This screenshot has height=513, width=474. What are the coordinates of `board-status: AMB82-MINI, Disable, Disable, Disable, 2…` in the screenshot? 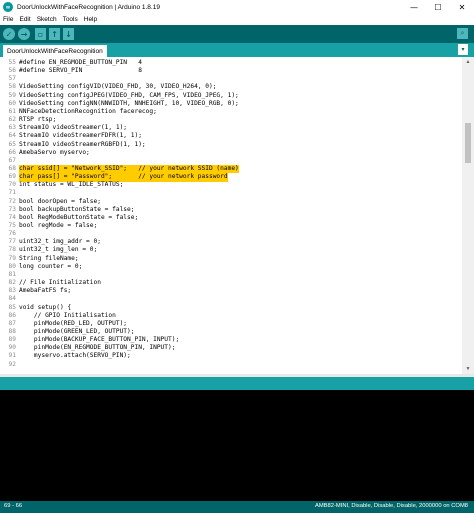 It's located at (391, 506).